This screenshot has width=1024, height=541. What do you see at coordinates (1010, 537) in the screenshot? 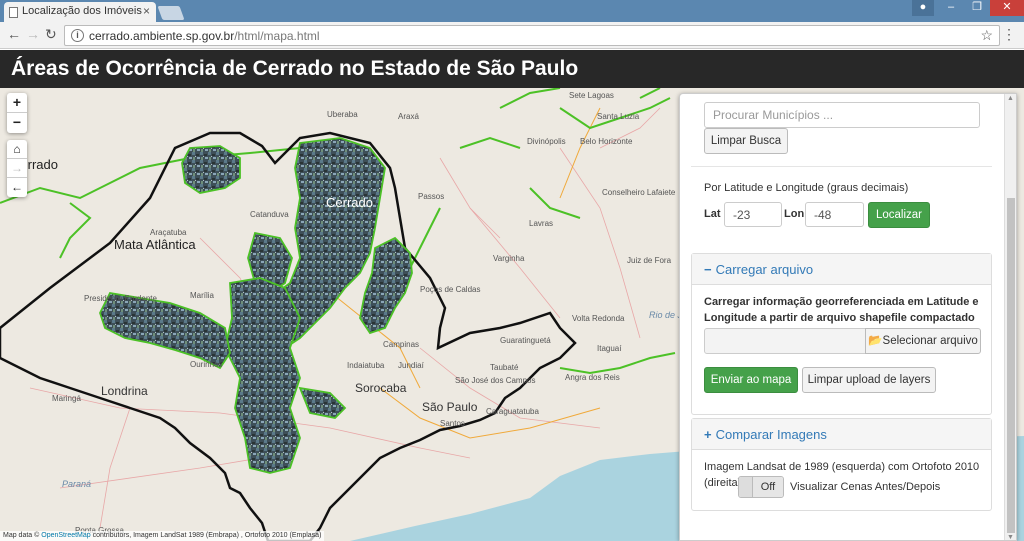
I see `scroll-down-icon: ▼` at bounding box center [1010, 537].